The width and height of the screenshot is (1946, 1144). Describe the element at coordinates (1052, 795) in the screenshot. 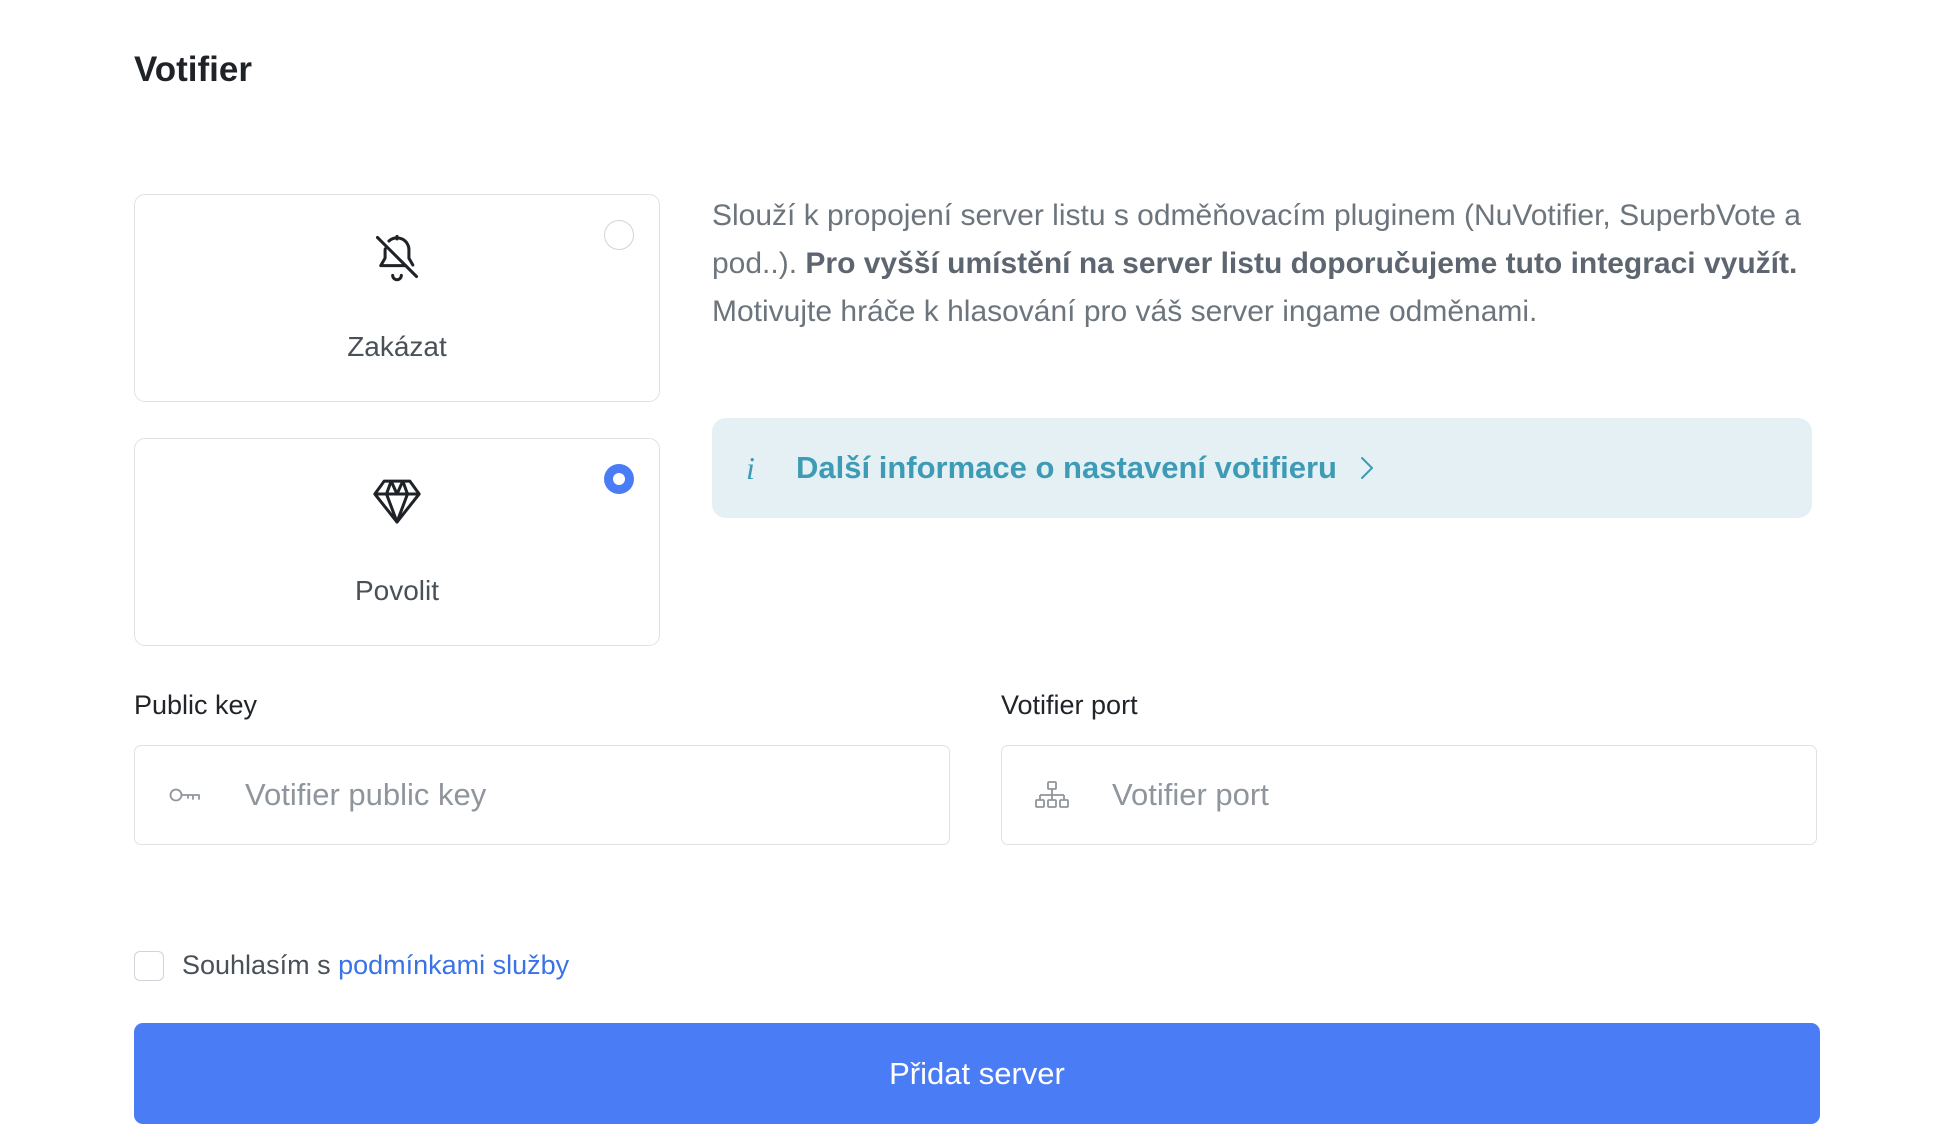

I see `network-icon` at that location.